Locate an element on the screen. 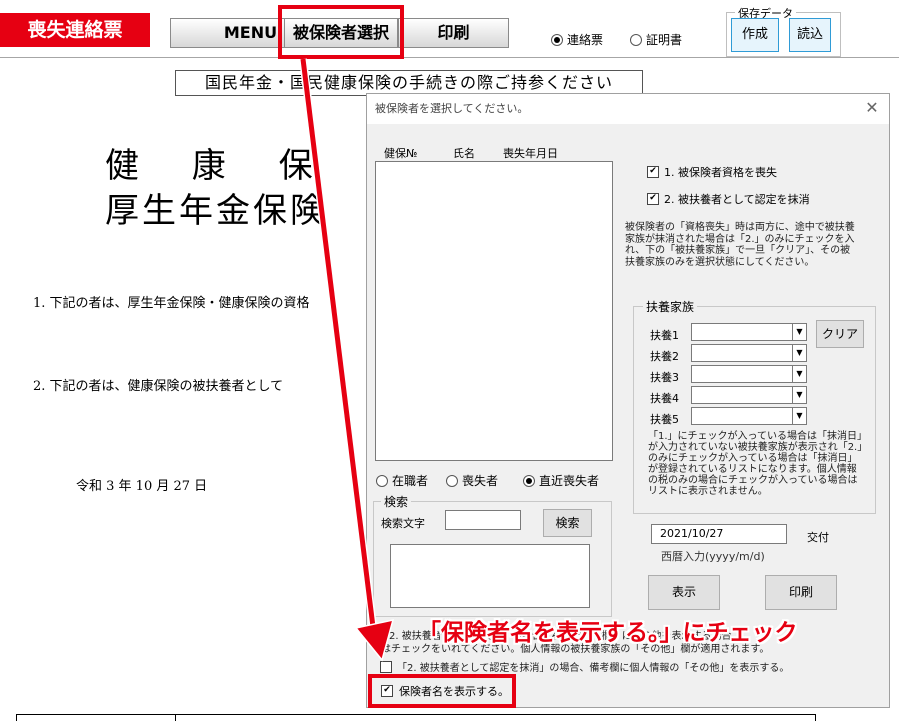  arrow-head-icon is located at coordinates (374, 640).